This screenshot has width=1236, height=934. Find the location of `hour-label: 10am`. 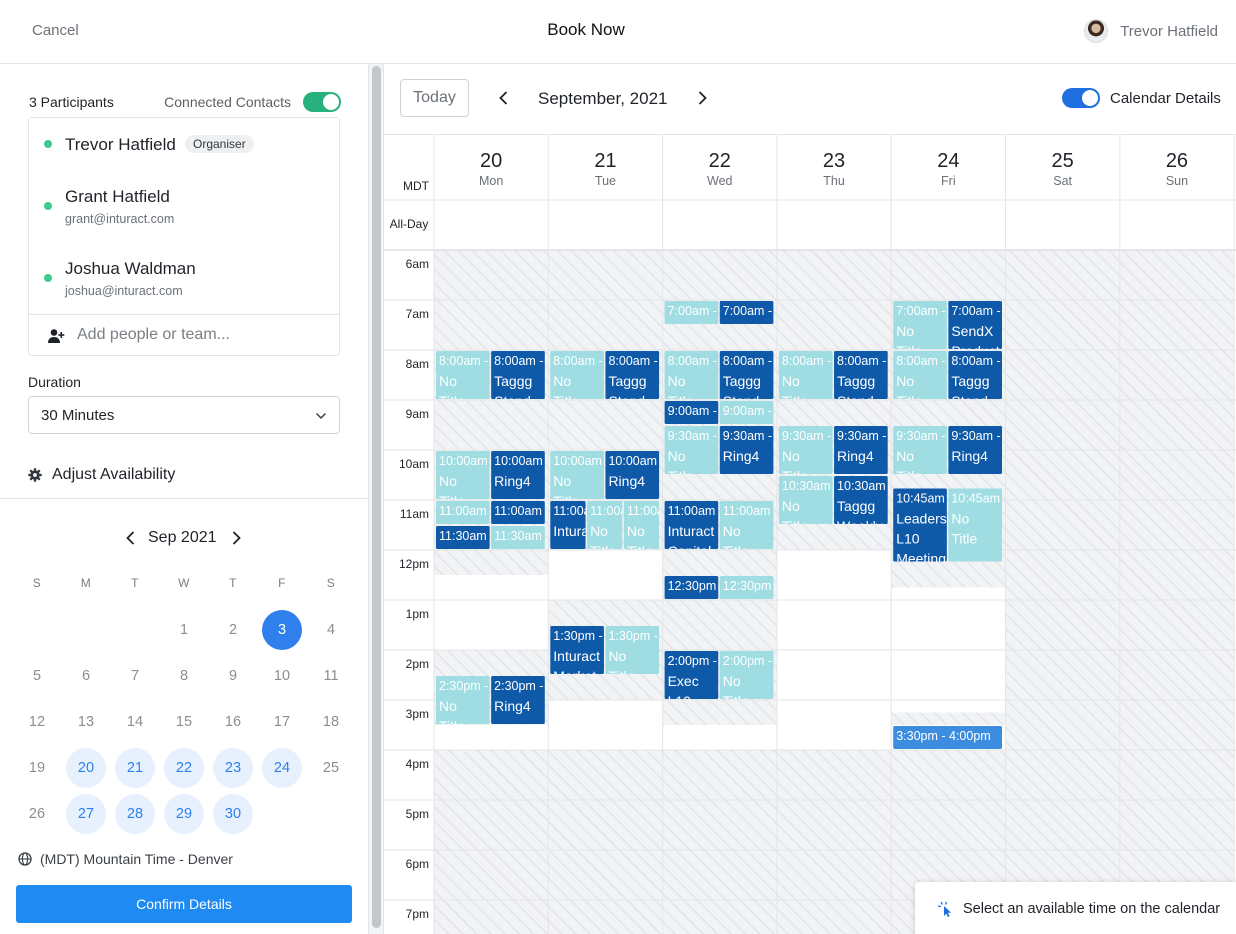

hour-label: 10am is located at coordinates (414, 464).